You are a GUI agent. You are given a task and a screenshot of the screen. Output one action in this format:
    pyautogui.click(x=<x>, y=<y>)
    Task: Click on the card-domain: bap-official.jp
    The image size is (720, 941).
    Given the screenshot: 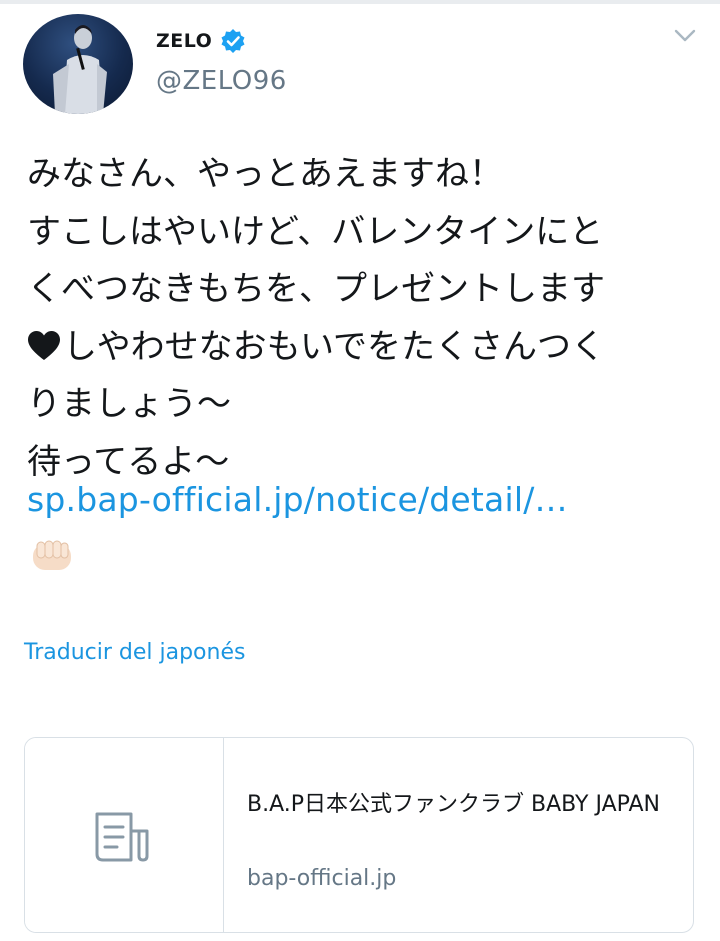 What is the action you would take?
    pyautogui.click(x=322, y=878)
    